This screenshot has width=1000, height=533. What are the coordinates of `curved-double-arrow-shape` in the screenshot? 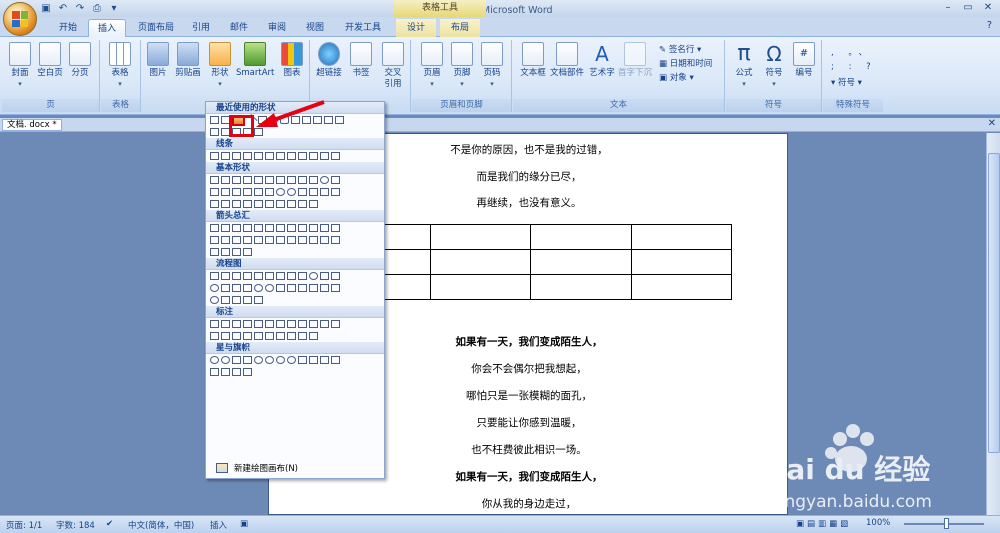 It's located at (302, 156).